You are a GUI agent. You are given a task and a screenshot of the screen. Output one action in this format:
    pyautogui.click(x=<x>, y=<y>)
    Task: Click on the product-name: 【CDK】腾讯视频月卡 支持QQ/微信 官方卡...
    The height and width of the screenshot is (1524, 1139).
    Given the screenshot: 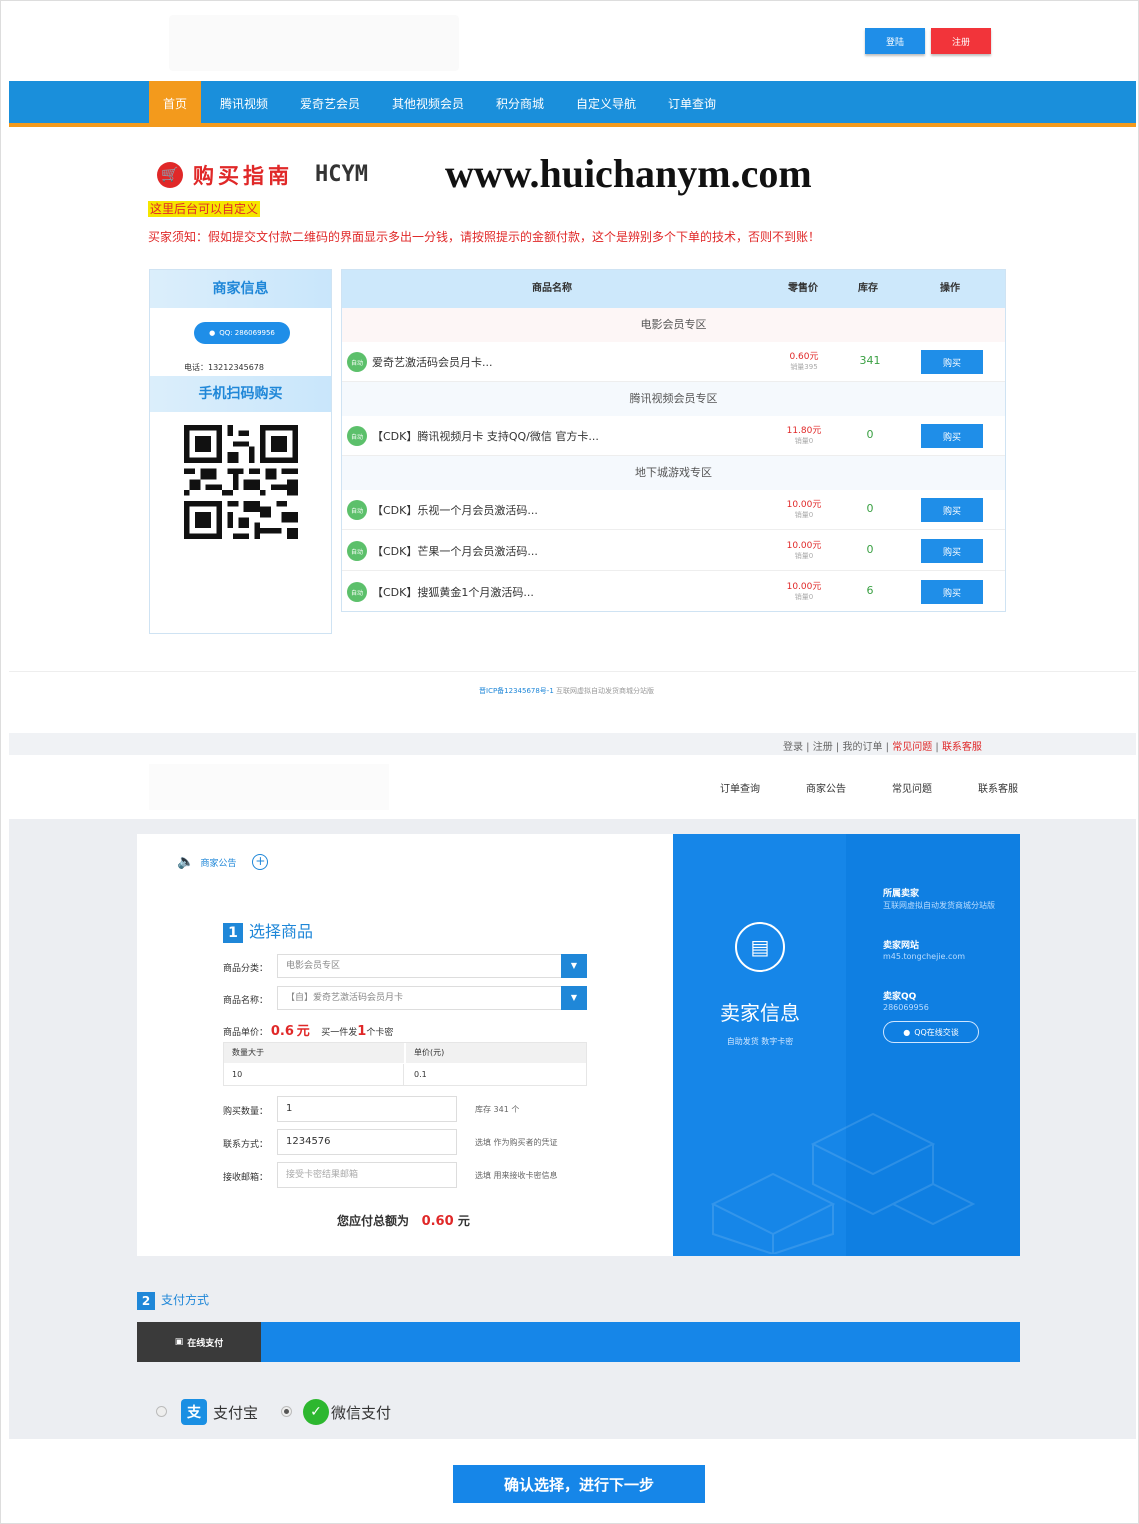 What is the action you would take?
    pyautogui.click(x=485, y=436)
    